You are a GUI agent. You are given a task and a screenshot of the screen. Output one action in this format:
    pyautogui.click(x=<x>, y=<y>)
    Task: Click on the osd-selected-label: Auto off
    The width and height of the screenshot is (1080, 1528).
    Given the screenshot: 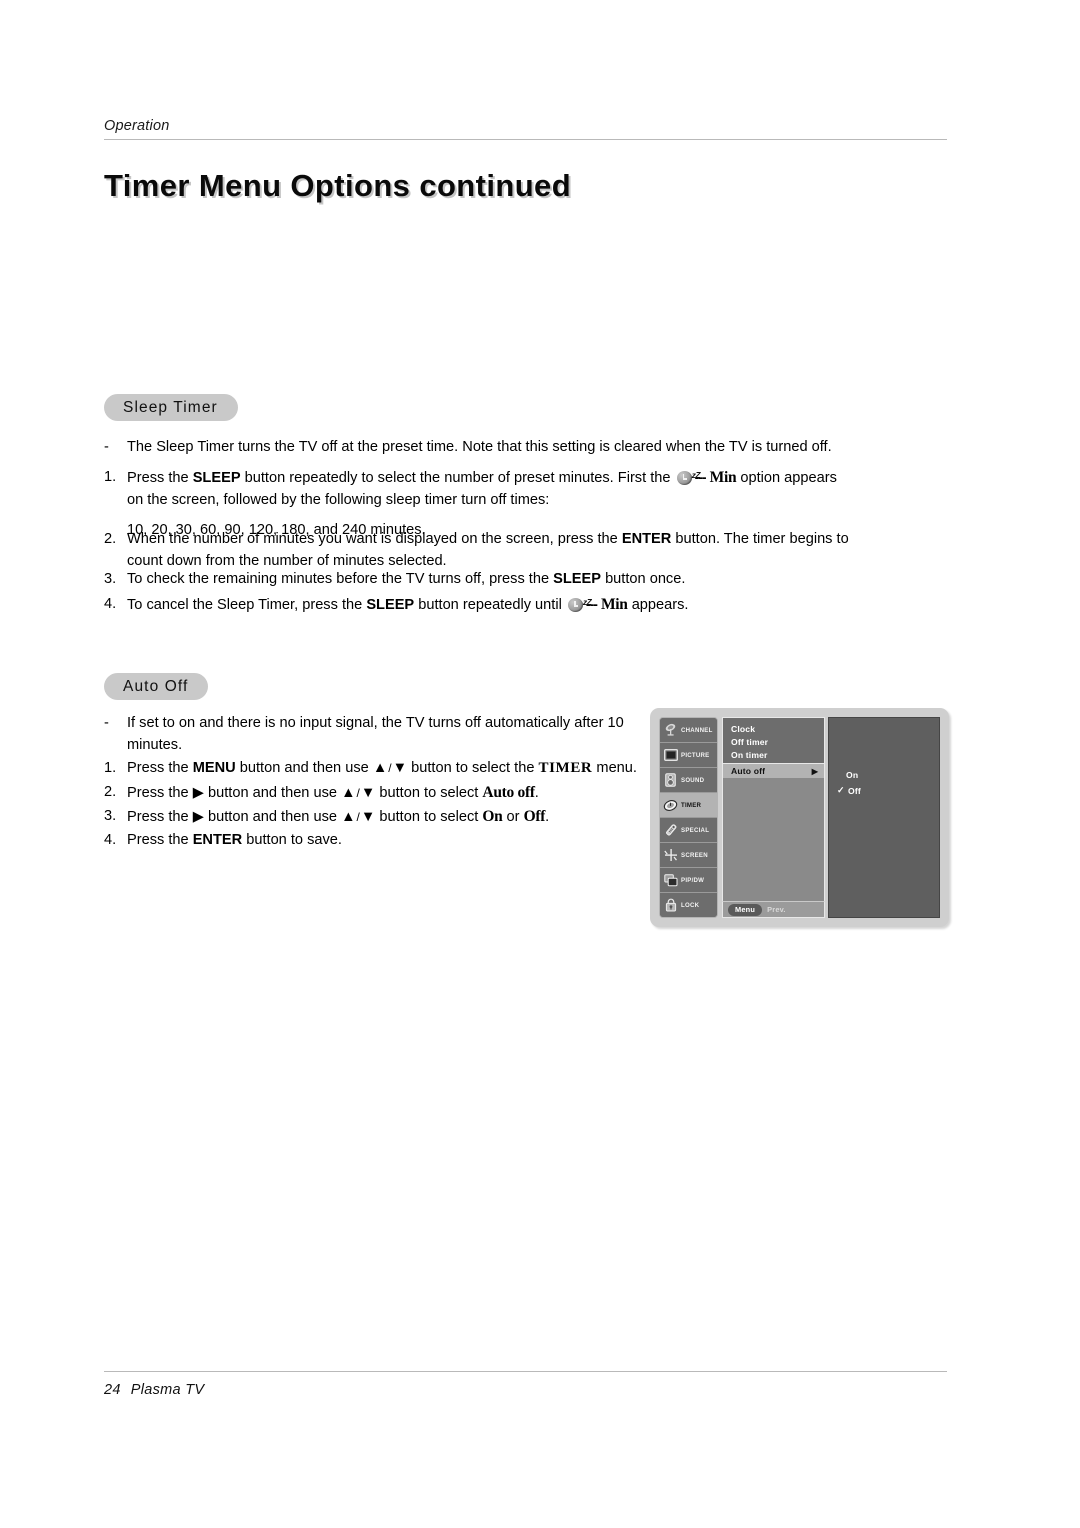 What is the action you would take?
    pyautogui.click(x=748, y=771)
    